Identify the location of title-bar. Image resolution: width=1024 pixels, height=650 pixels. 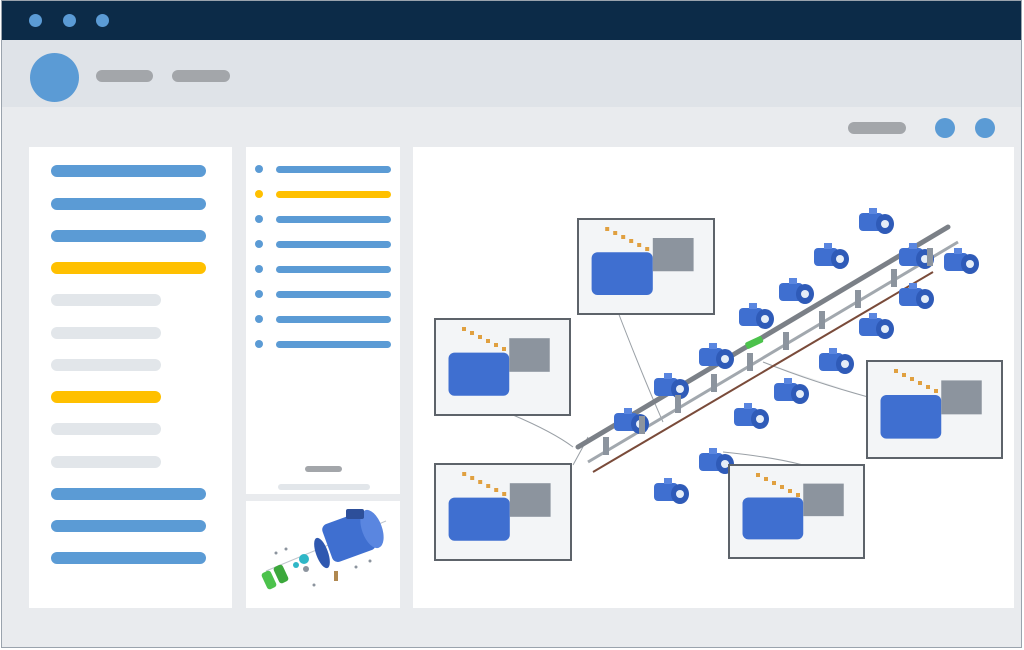
(511, 20).